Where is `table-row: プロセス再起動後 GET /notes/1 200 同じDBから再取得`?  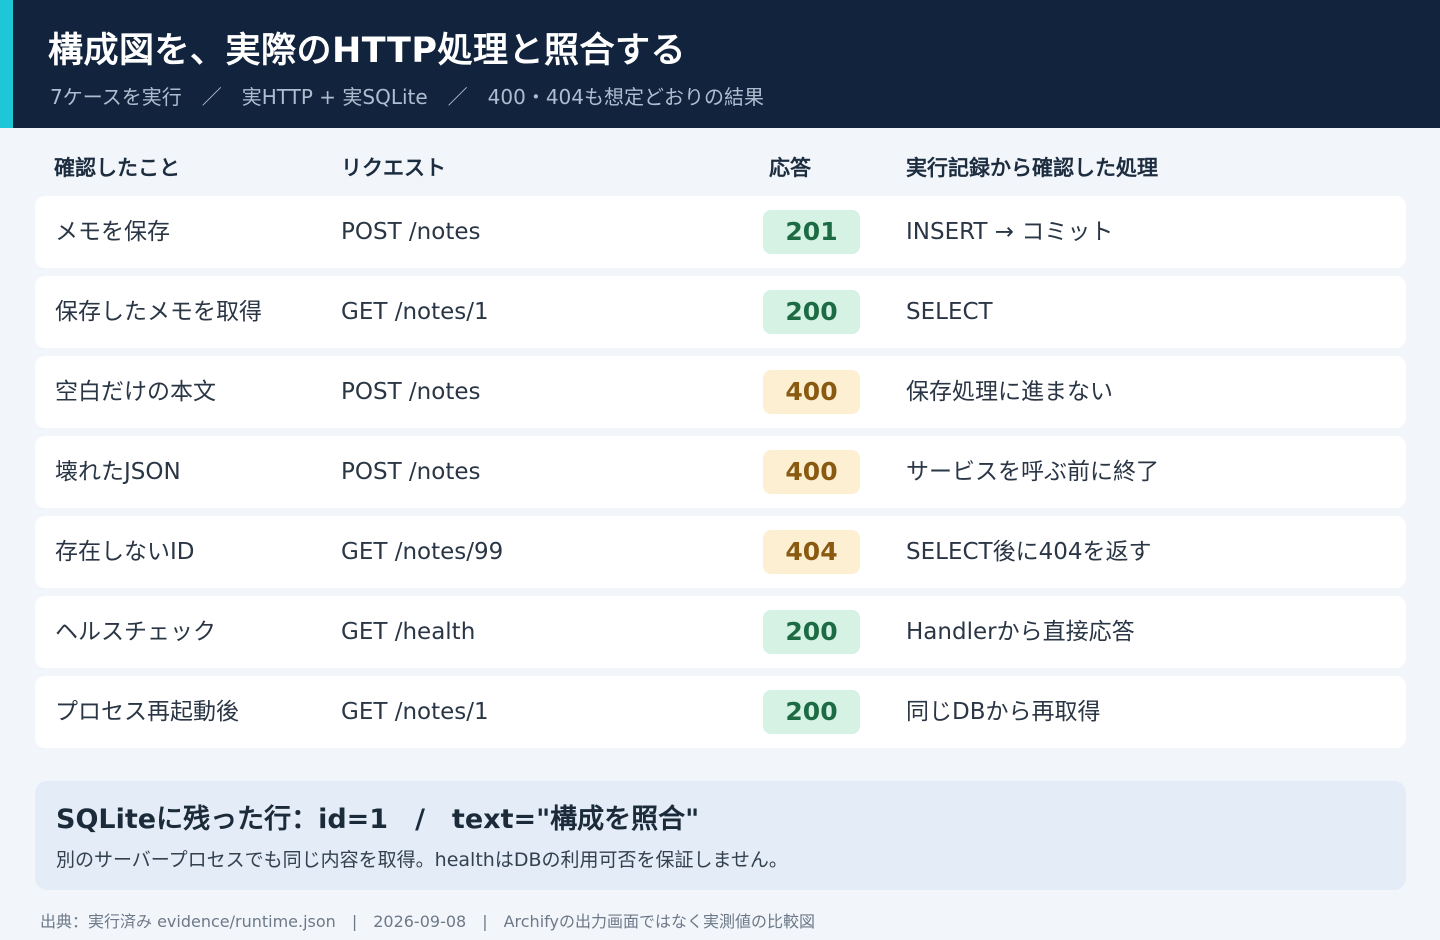
table-row: プロセス再起動後 GET /notes/1 200 同じDBから再取得 is located at coordinates (720, 712).